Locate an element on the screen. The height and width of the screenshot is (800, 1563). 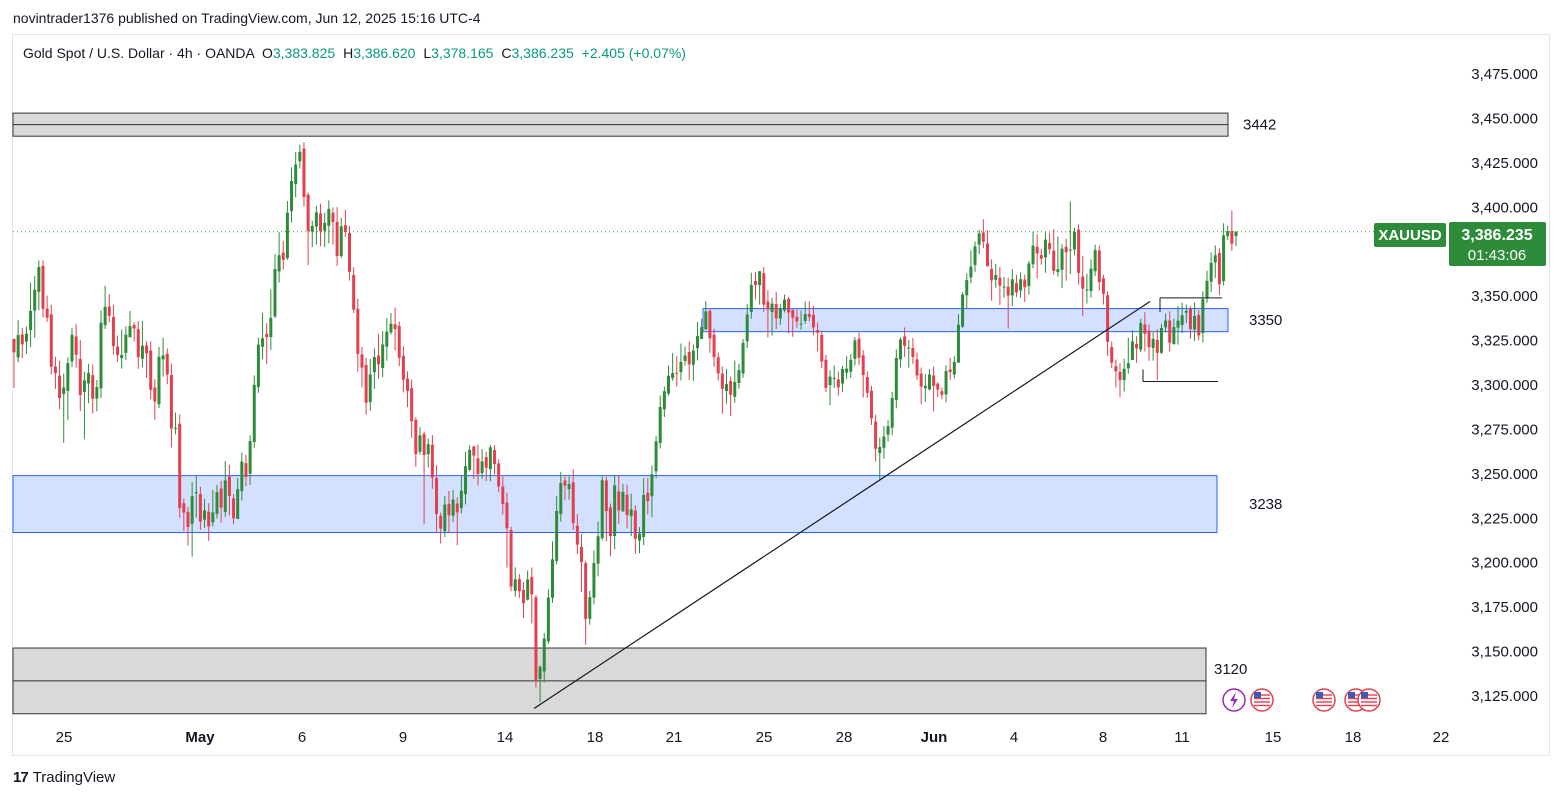
symbol-description: Gold Spot / U.S. Dollar · 4h · OANDA is located at coordinates (138, 53).